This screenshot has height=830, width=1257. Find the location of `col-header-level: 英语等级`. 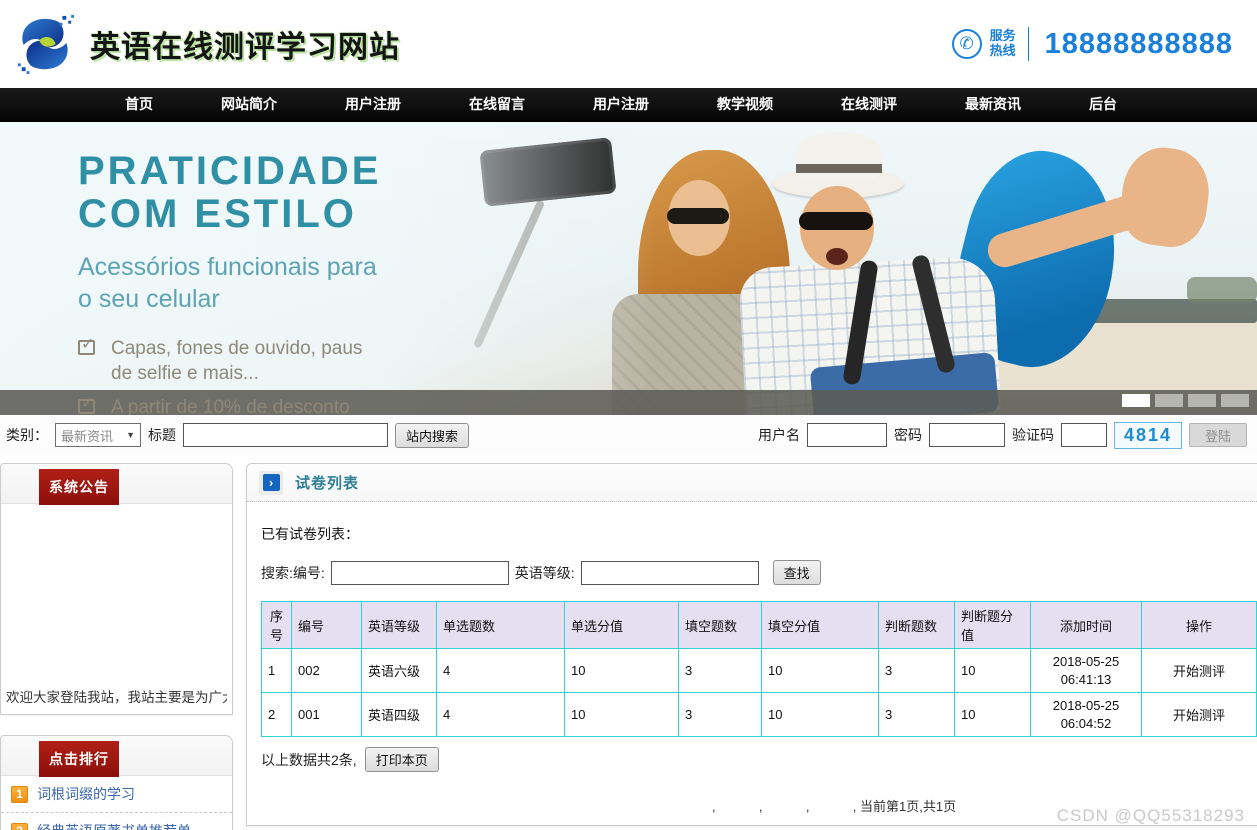

col-header-level: 英语等级 is located at coordinates (399, 625).